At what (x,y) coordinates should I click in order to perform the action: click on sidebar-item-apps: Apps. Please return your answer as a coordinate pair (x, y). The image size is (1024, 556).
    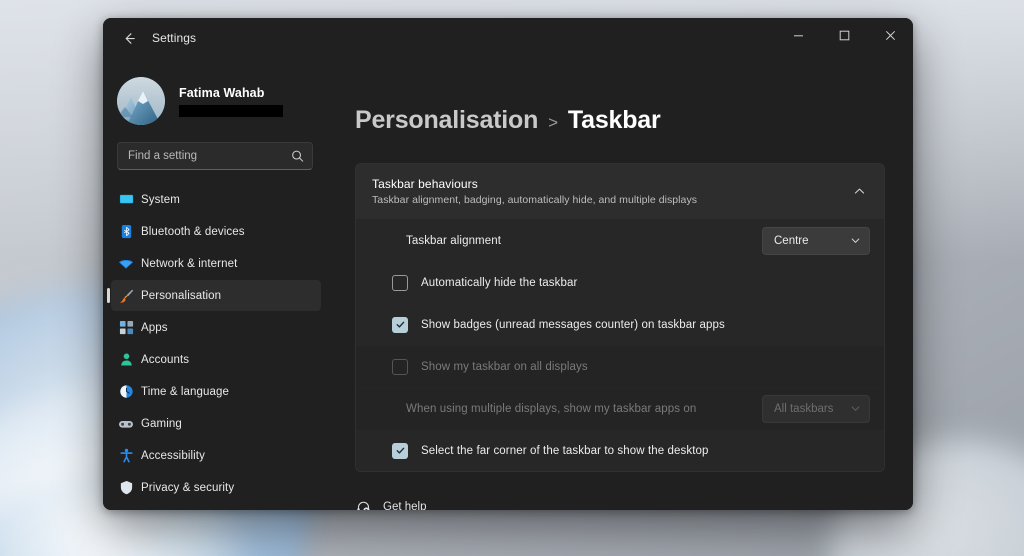
    Looking at the image, I should click on (216, 327).